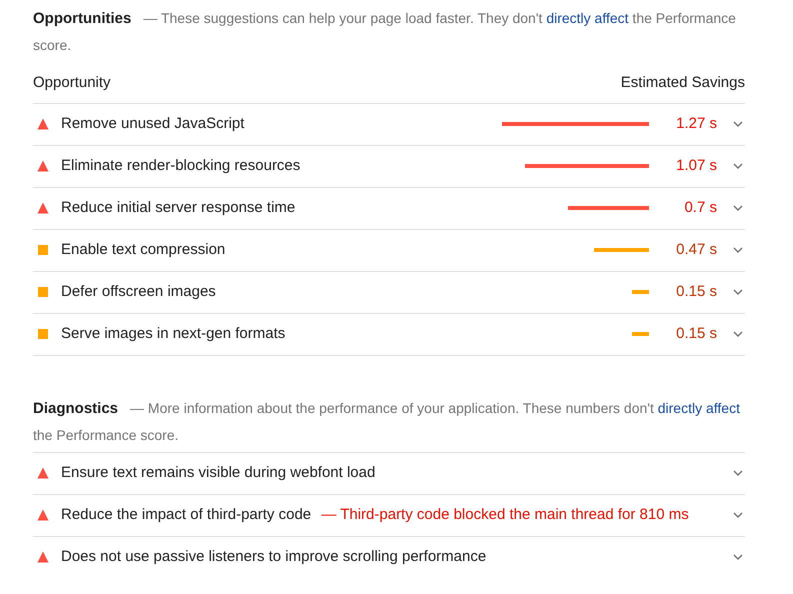 This screenshot has width=793, height=594. Describe the element at coordinates (218, 472) in the screenshot. I see `audit-title: Ensure text remains visible during webfont load` at that location.